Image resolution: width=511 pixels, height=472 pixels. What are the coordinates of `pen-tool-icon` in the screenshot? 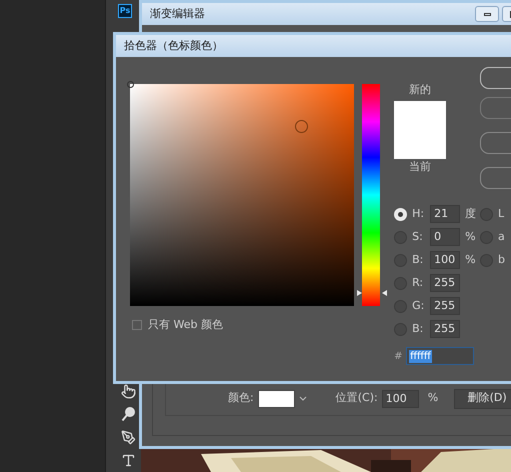 It's located at (128, 437).